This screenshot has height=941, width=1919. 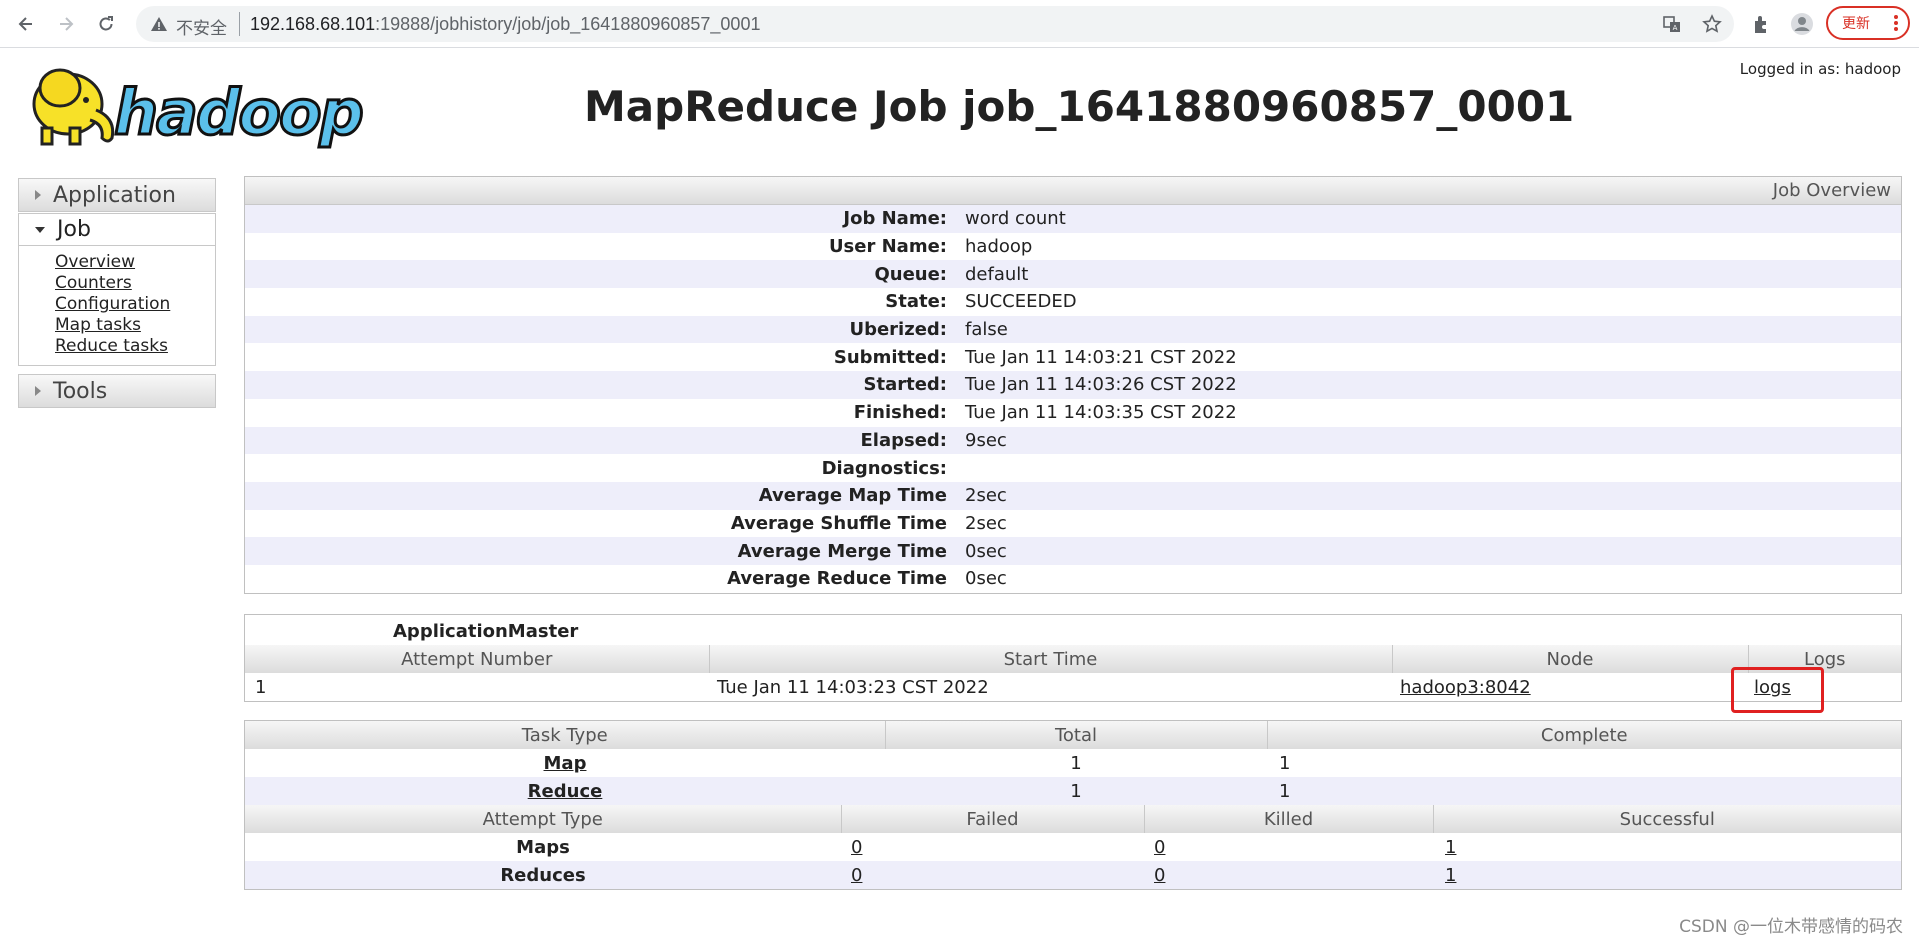 I want to click on sidebar-link-configuration: Configuration, so click(x=135, y=304).